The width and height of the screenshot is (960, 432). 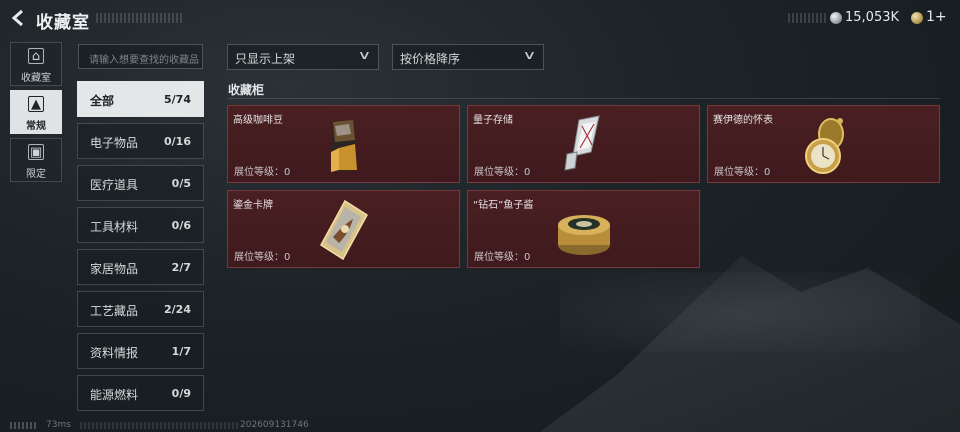 What do you see at coordinates (740, 312) in the screenshot?
I see `background-mist` at bounding box center [740, 312].